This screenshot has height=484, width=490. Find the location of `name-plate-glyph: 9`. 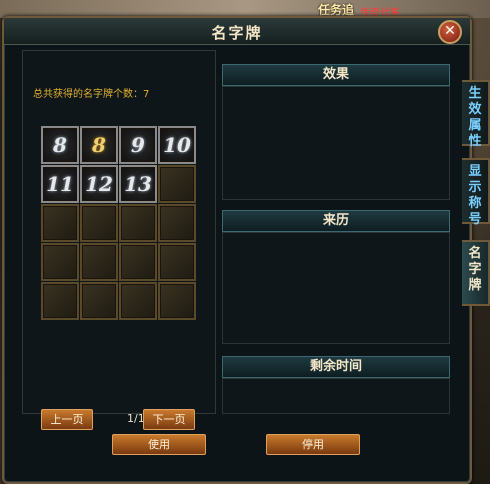

name-plate-glyph: 9 is located at coordinates (138, 145).